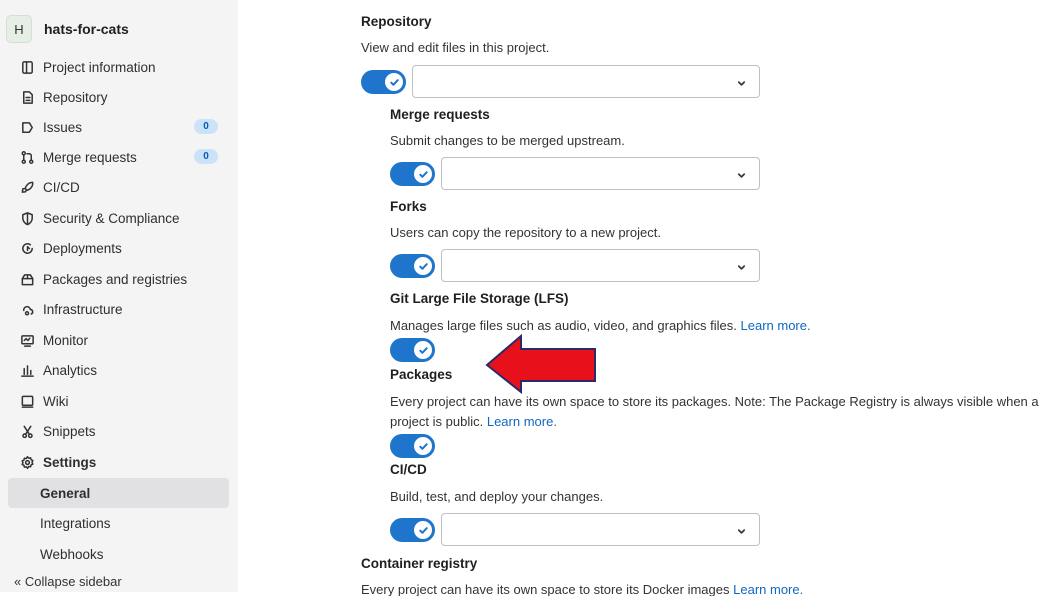 The height and width of the screenshot is (596, 1057). What do you see at coordinates (27, 127) in the screenshot?
I see `issues-icon` at bounding box center [27, 127].